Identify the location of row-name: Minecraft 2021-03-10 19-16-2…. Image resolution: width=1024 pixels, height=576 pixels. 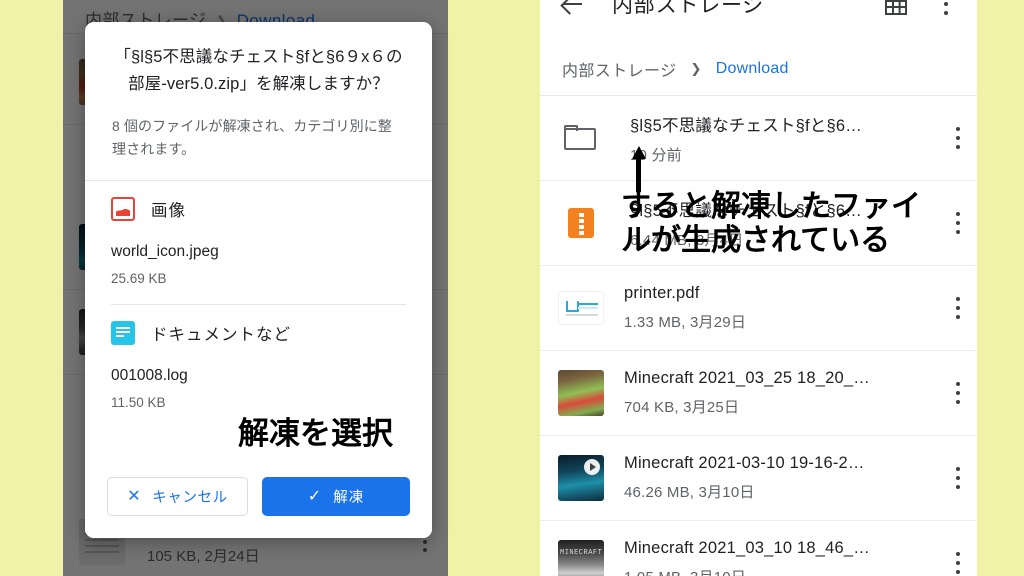
(744, 463).